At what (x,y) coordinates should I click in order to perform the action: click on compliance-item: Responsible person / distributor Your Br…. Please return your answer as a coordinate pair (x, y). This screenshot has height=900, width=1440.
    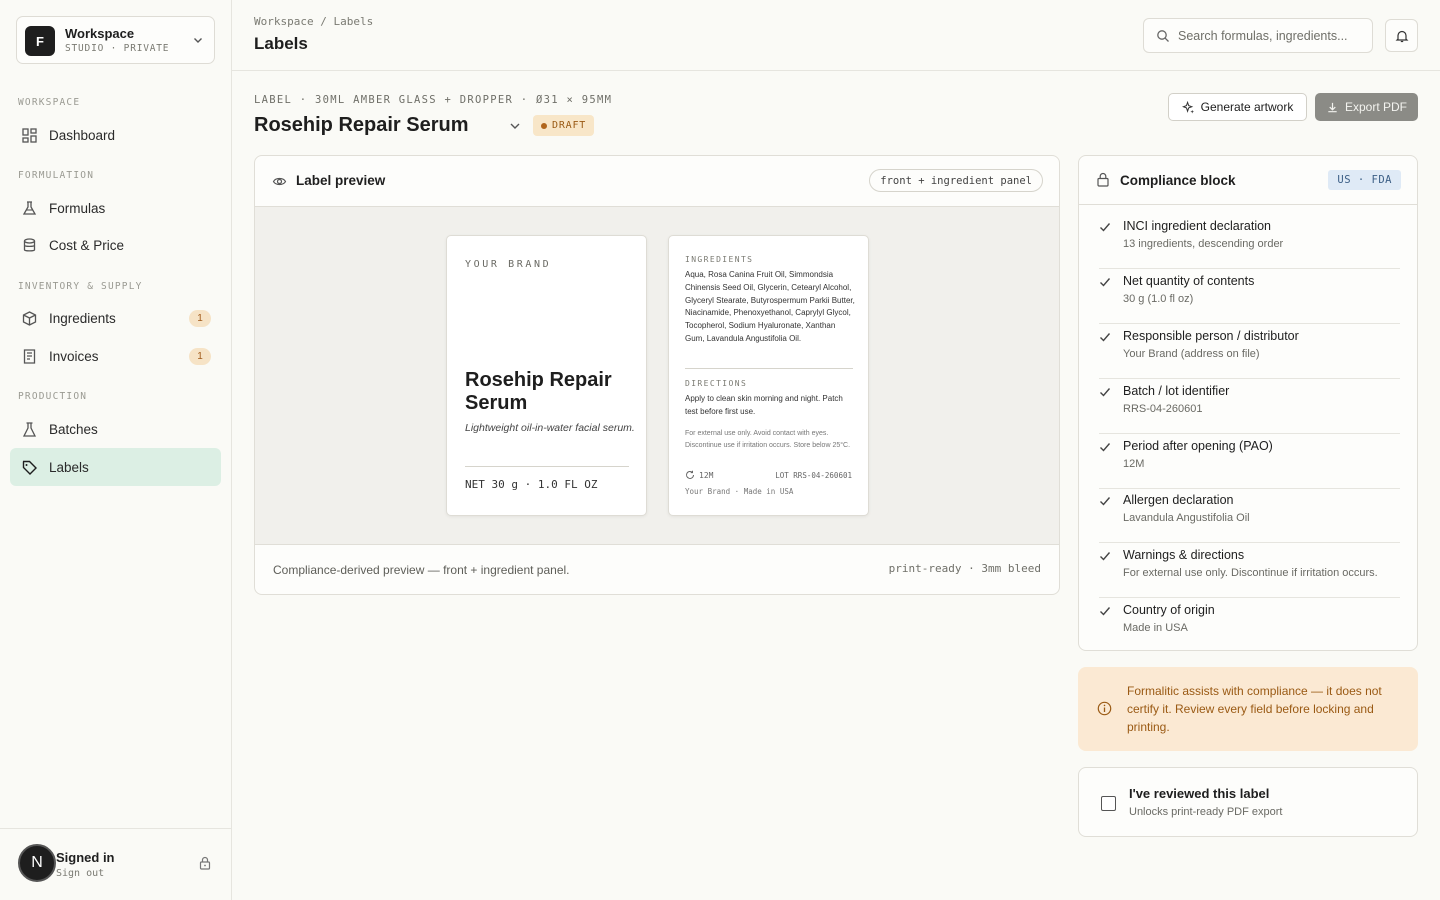
    Looking at the image, I should click on (1249, 354).